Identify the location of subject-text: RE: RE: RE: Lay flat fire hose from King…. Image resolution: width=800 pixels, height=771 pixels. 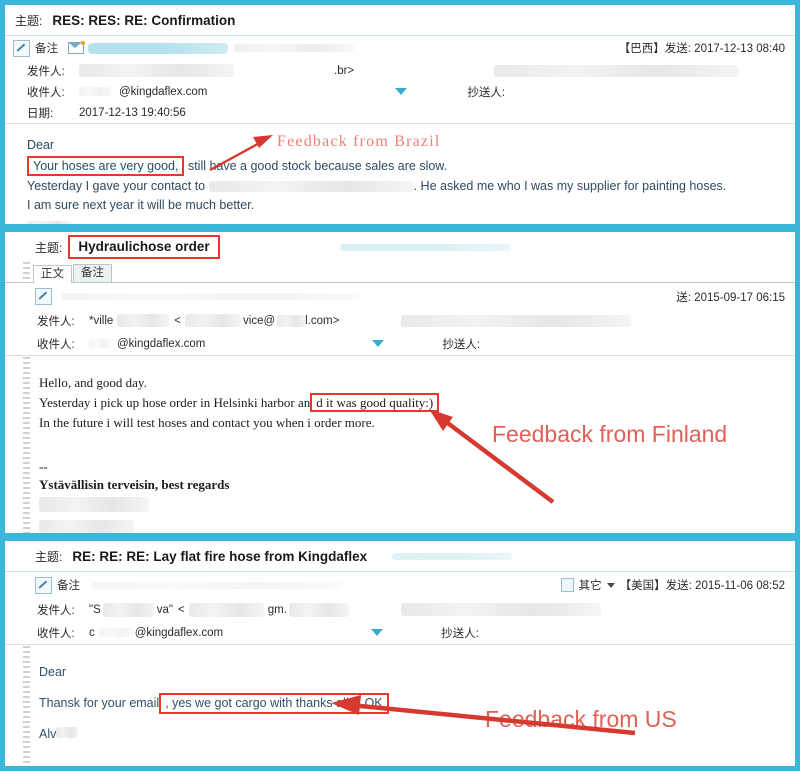
(220, 556).